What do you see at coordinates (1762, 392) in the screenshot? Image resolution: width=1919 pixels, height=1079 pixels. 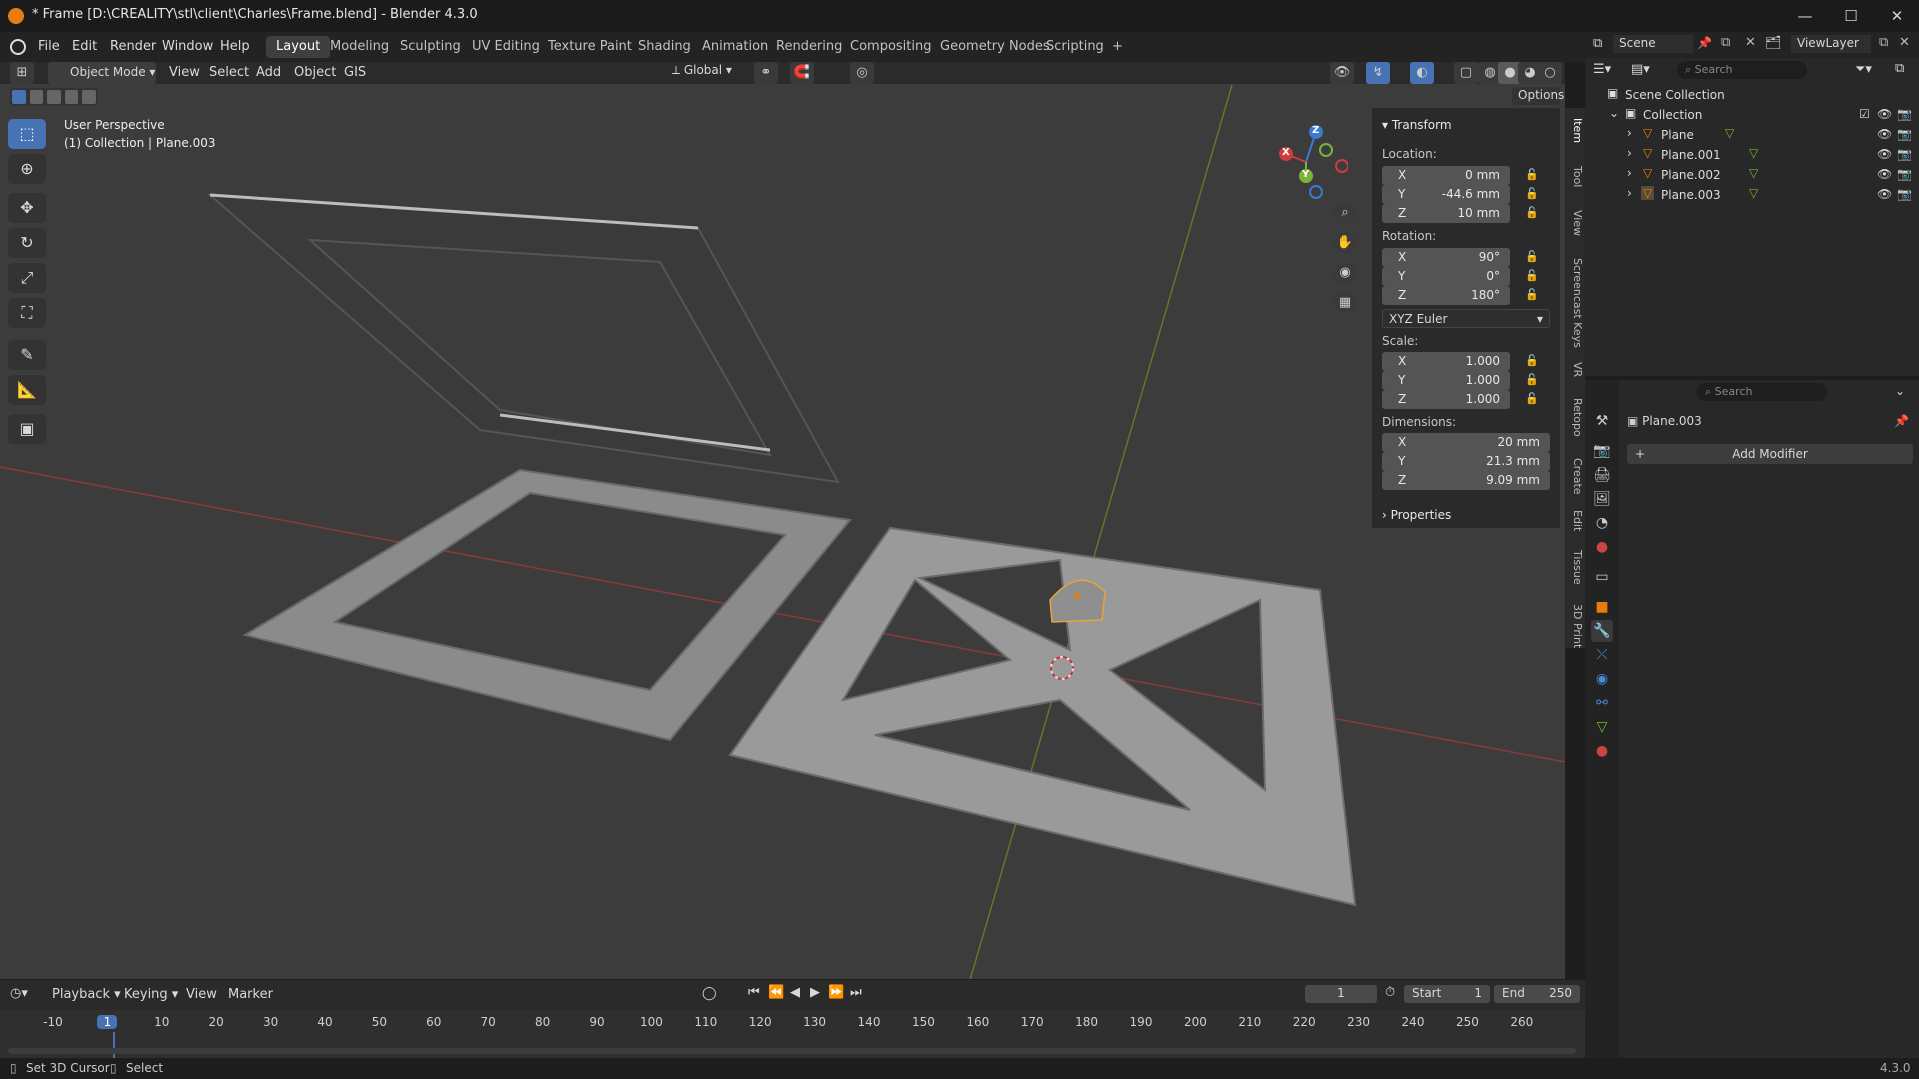 I see `properties-search-input: ⌕ Search` at bounding box center [1762, 392].